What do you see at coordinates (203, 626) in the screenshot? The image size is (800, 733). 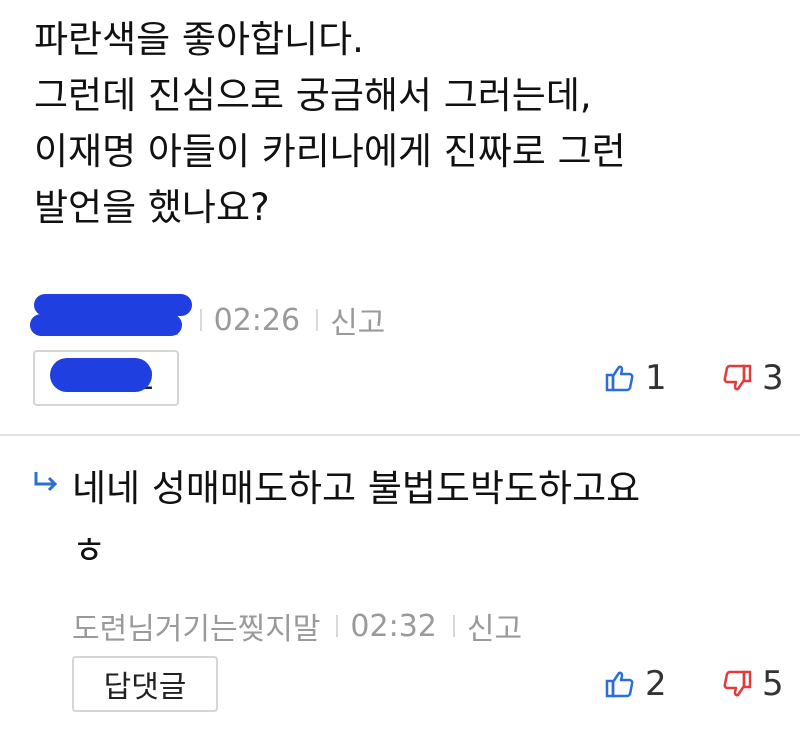 I see `reply-author: 도련님거기는찢지말` at bounding box center [203, 626].